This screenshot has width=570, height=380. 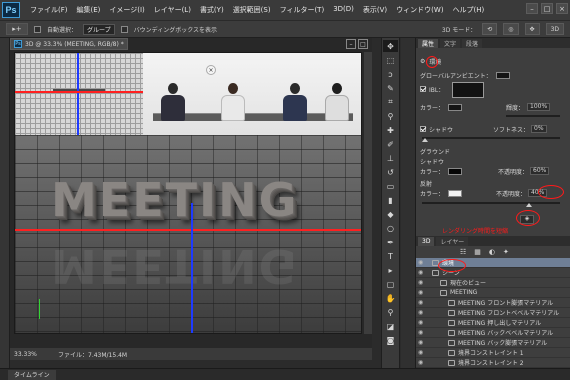 I want to click on document-scrollbar, so click(x=368, y=193).